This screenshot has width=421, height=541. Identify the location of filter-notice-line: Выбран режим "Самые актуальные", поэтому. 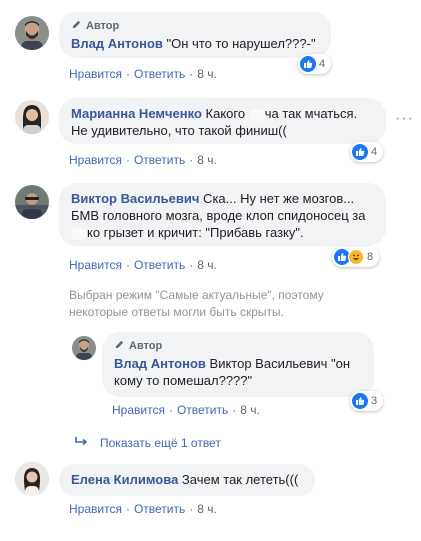
(196, 295).